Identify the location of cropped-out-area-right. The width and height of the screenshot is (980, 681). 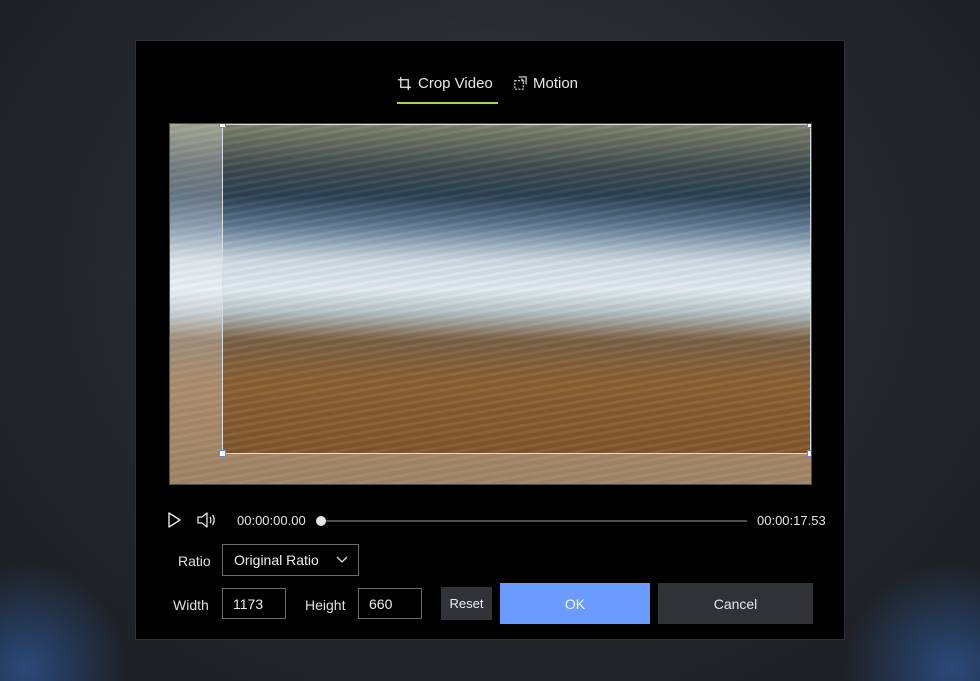
(811, 289).